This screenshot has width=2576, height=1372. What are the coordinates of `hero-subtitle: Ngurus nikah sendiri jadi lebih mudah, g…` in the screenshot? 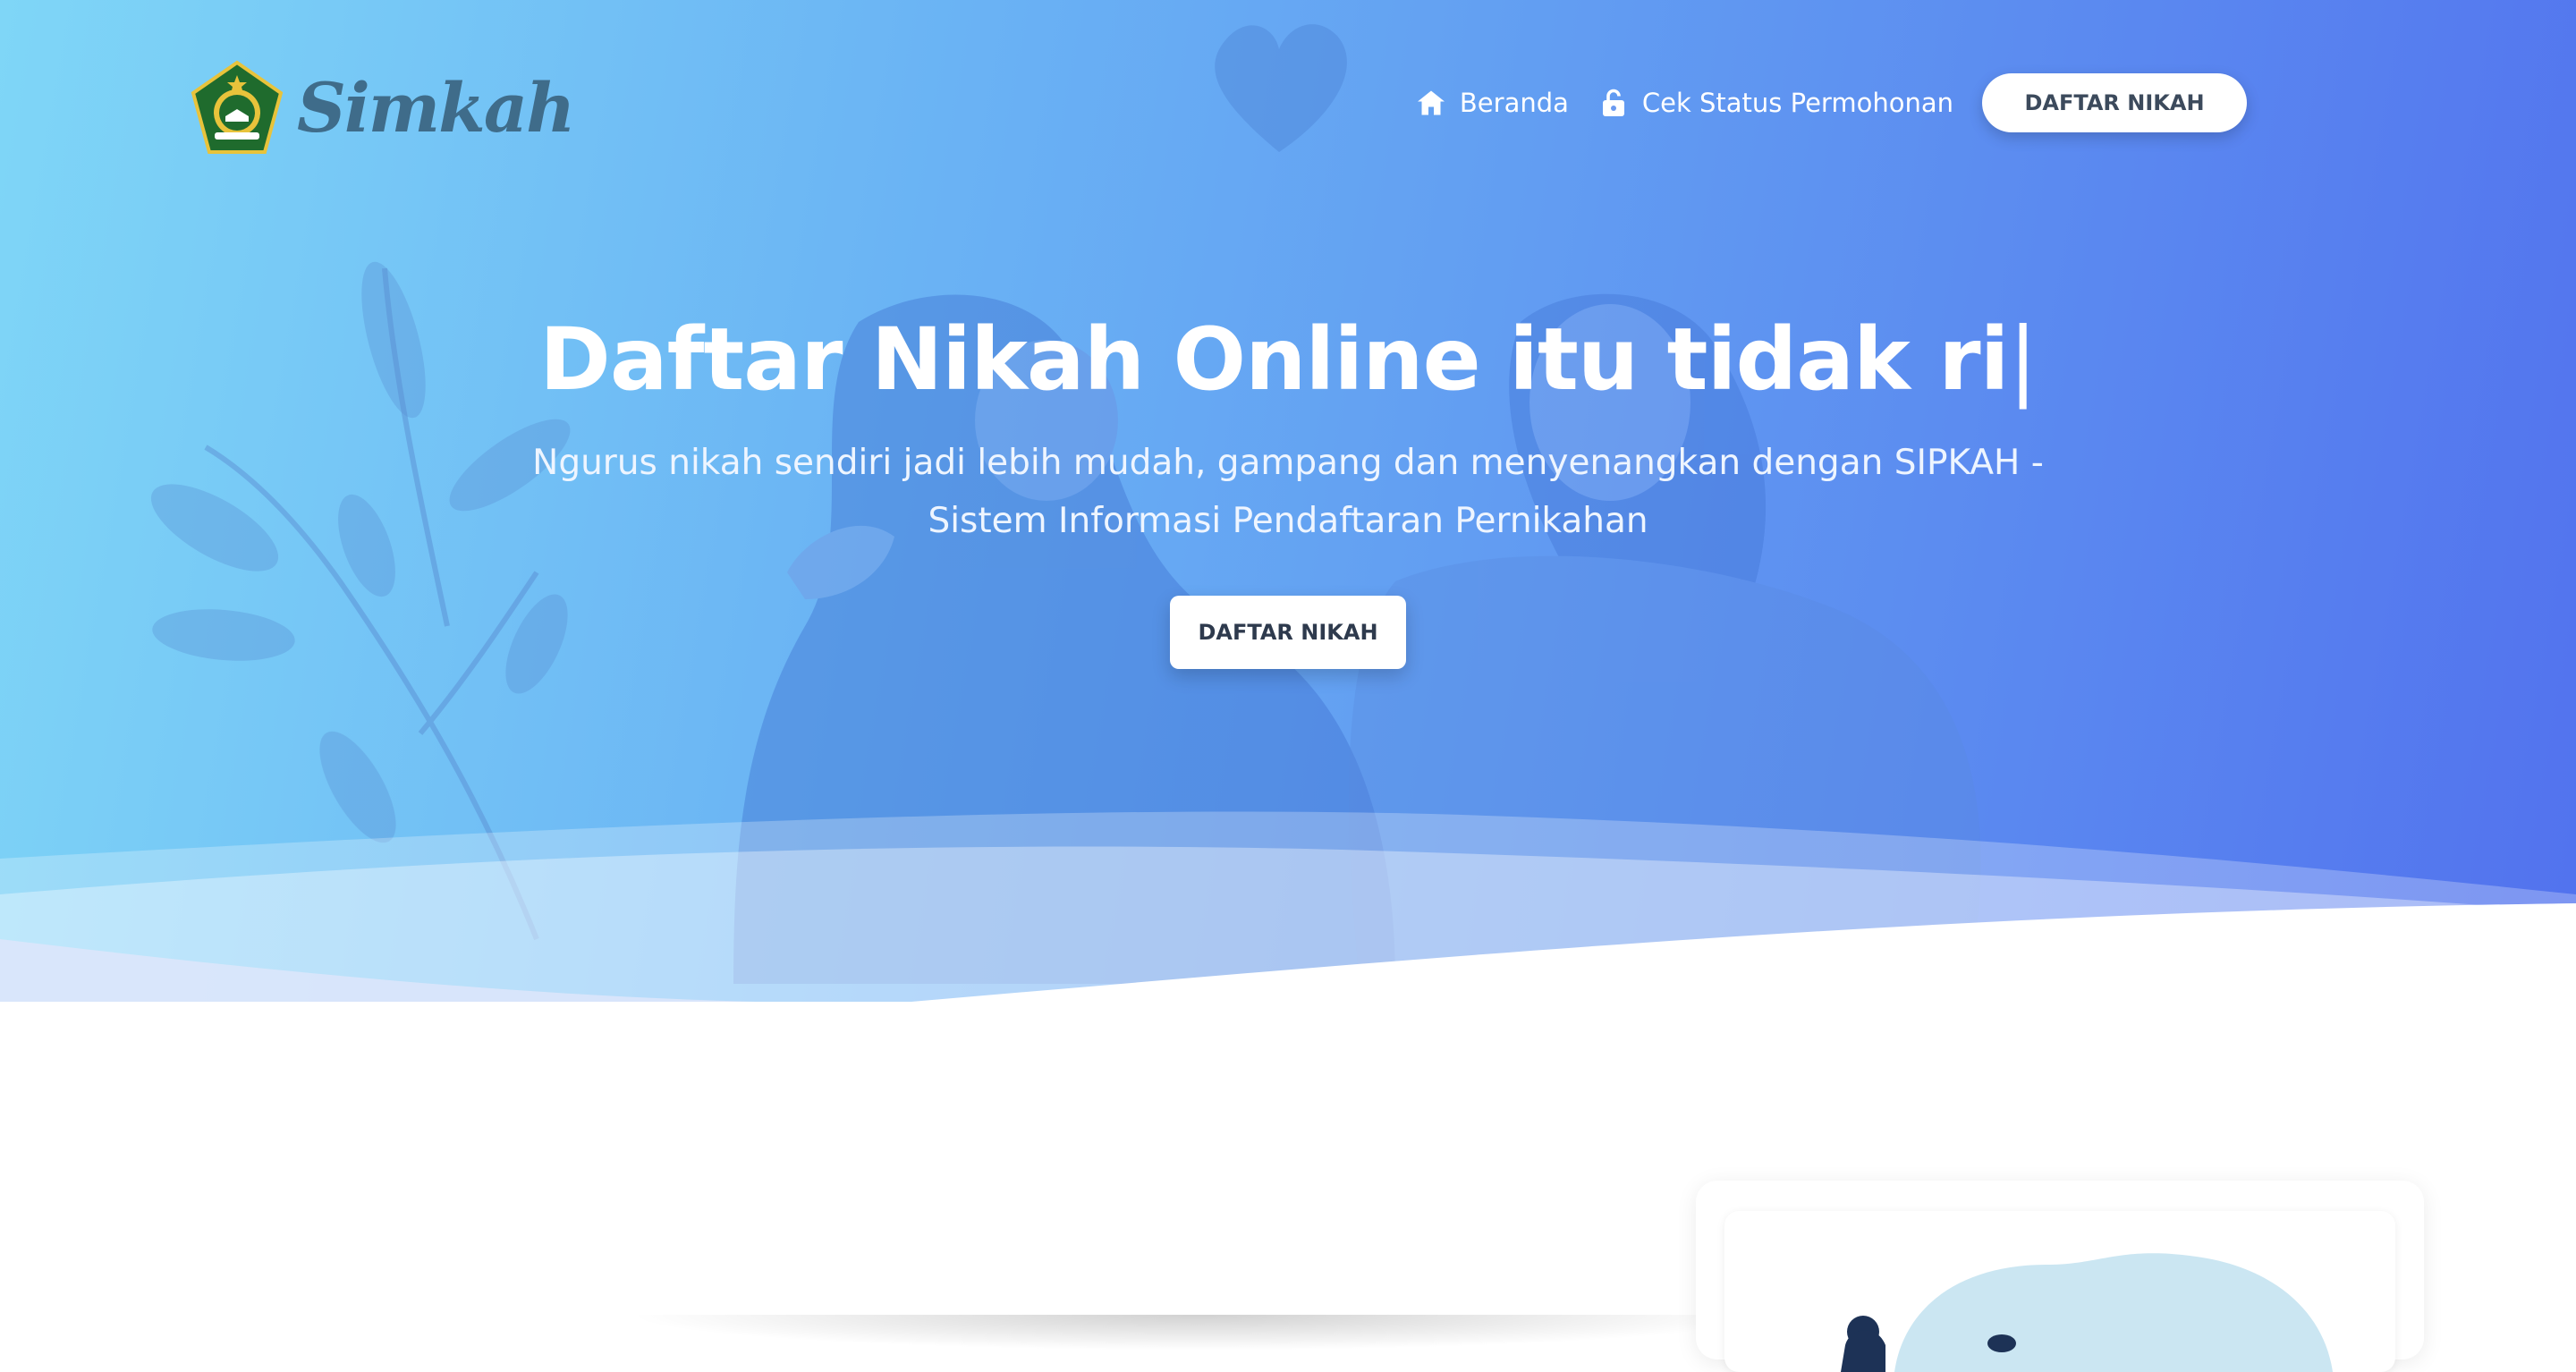 It's located at (1288, 492).